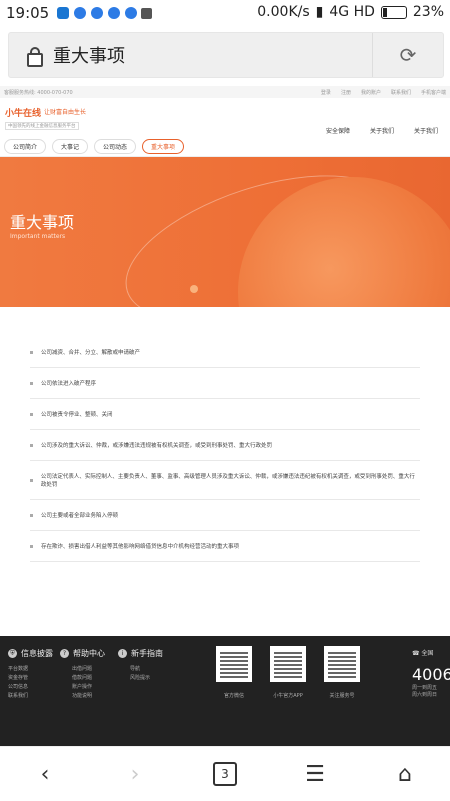 The width and height of the screenshot is (450, 801). Describe the element at coordinates (37, 653) in the screenshot. I see `footer-head: 信息披露` at that location.